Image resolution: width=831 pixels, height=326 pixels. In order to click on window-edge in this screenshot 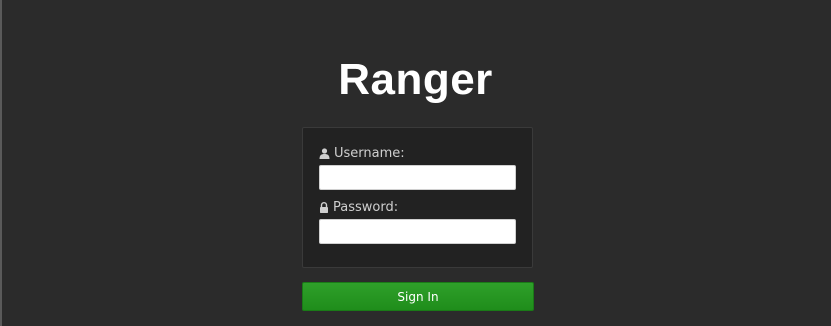, I will do `click(1, 163)`.